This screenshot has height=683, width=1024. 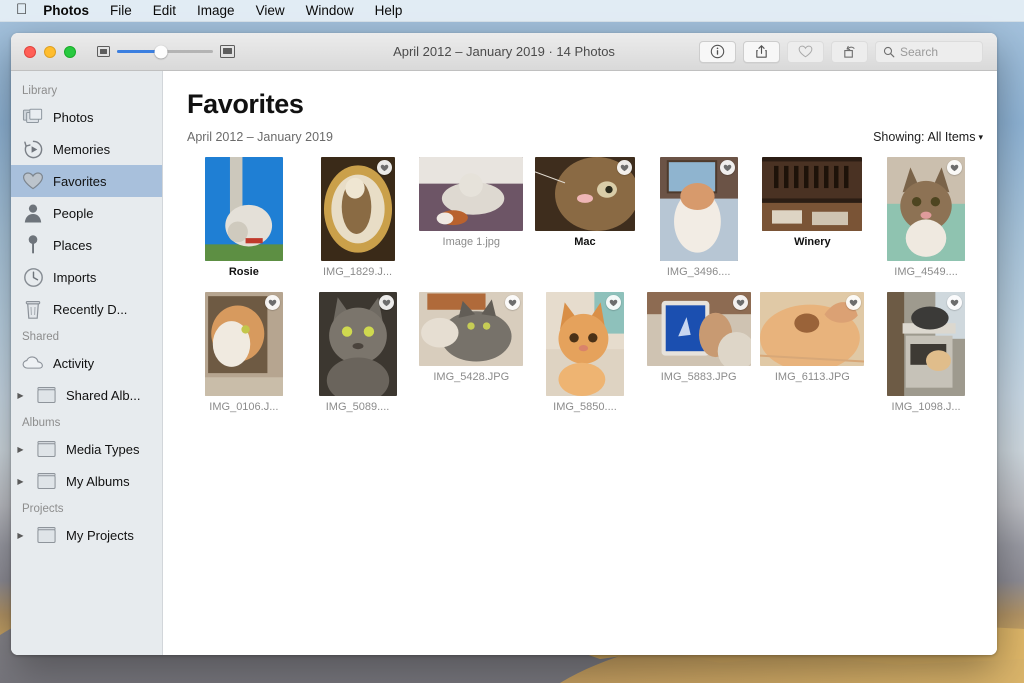 What do you see at coordinates (103, 51) in the screenshot?
I see `small-thumbnail-icon` at bounding box center [103, 51].